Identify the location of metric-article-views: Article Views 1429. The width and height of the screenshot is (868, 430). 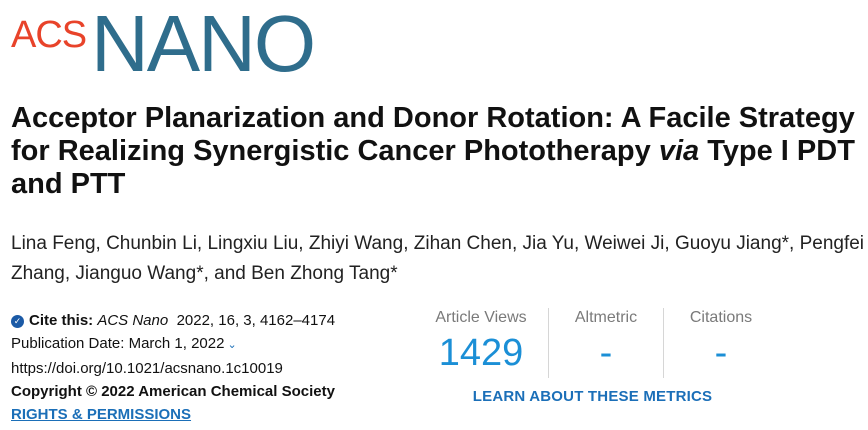
(481, 343).